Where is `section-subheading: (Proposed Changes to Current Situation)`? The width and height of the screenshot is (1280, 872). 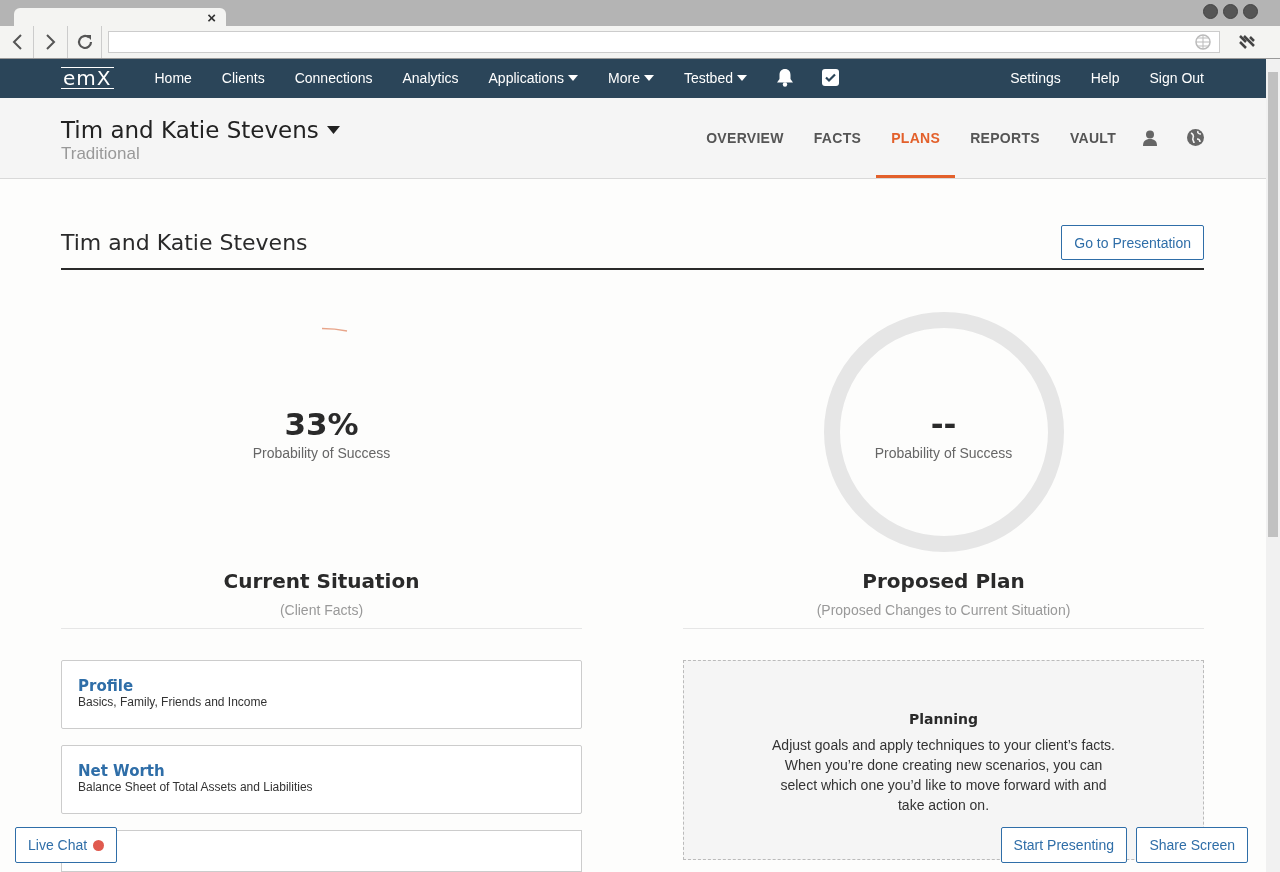
section-subheading: (Proposed Changes to Current Situation) is located at coordinates (943, 610).